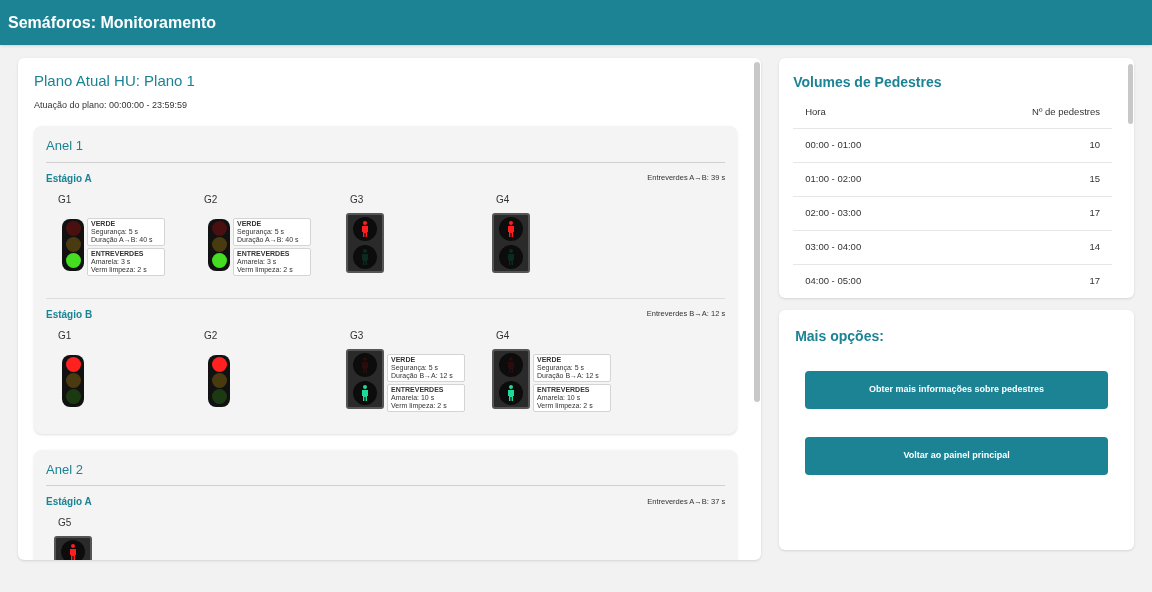  What do you see at coordinates (833, 145) in the screenshot?
I see `table-cell: 00:00 - 01:00` at bounding box center [833, 145].